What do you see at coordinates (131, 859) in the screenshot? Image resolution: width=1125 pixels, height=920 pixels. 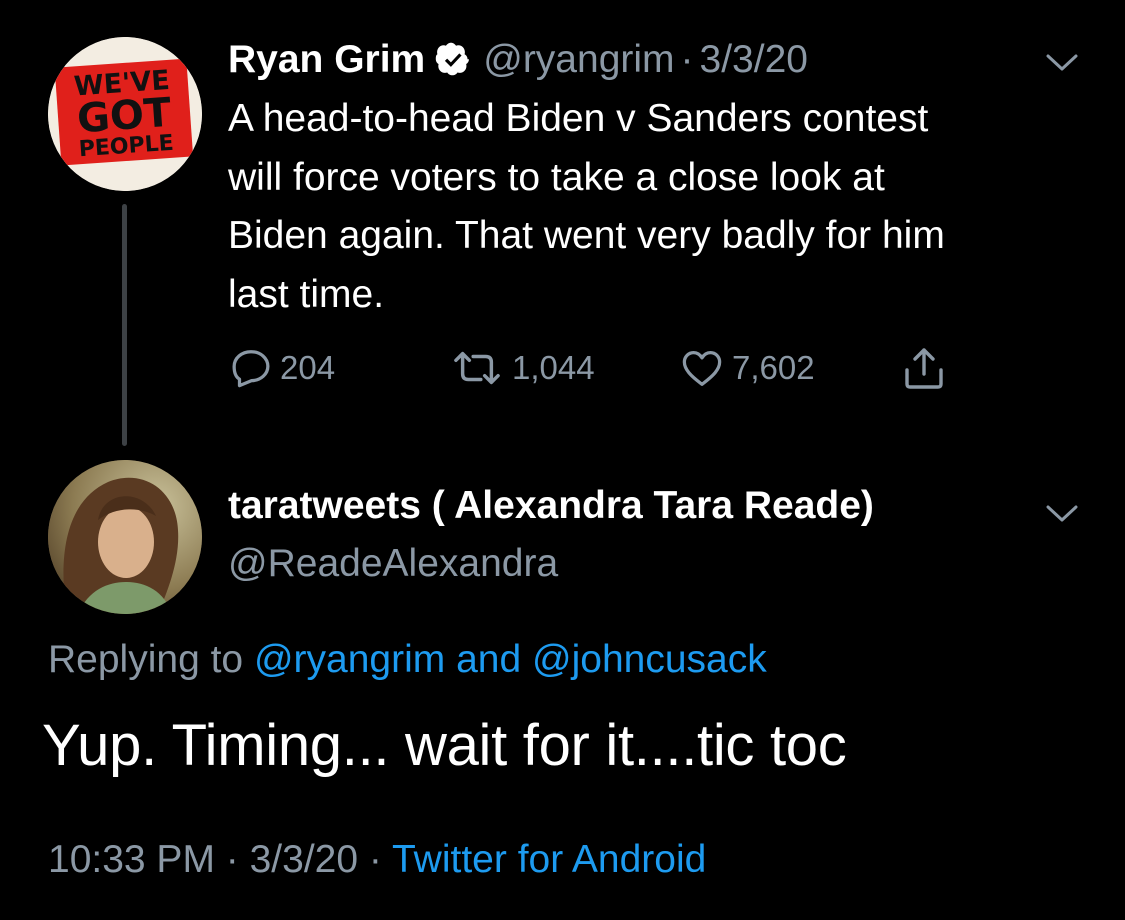 I see `tweet-time: 10:33 PM` at bounding box center [131, 859].